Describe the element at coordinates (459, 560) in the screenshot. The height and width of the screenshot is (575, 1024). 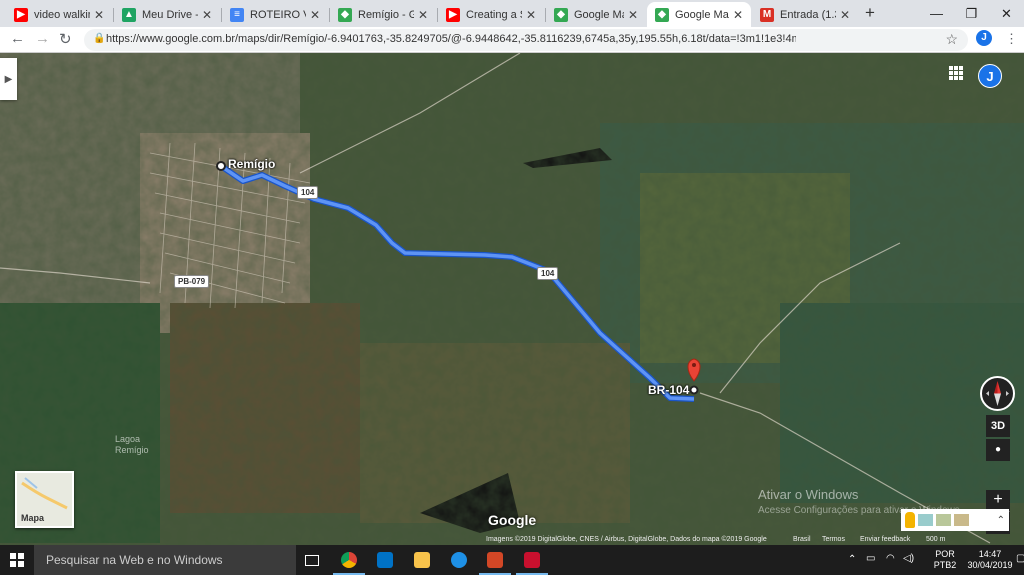
I see `edge-icon` at that location.